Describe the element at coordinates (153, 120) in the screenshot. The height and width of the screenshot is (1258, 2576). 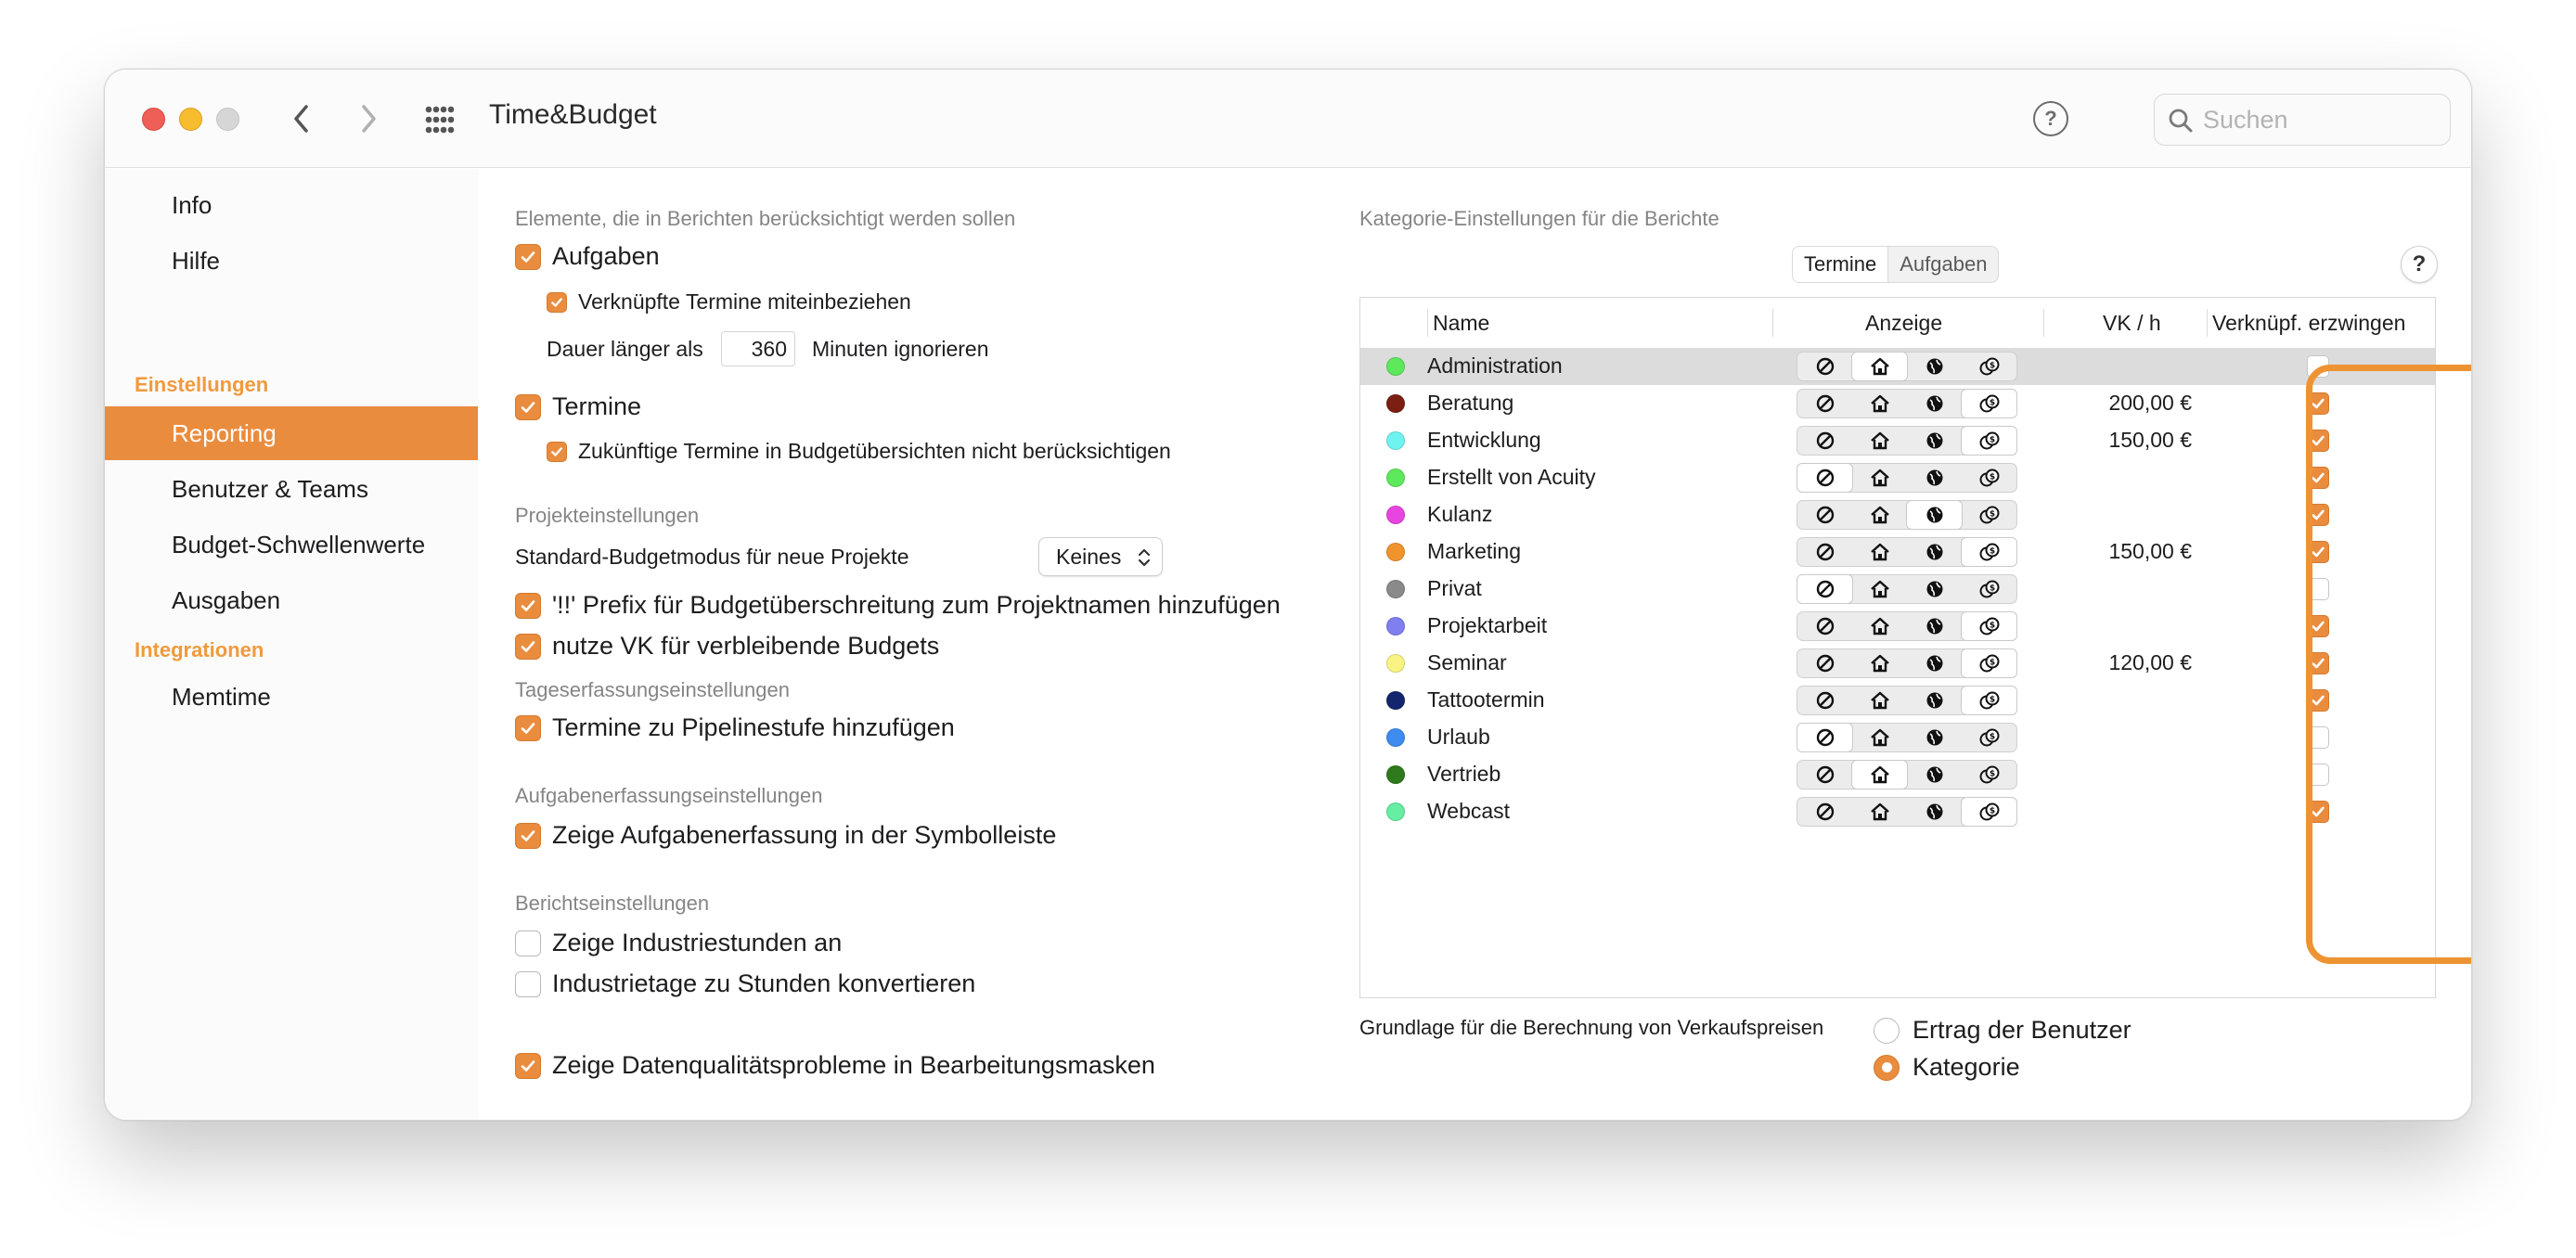
I see `close-window-button` at that location.